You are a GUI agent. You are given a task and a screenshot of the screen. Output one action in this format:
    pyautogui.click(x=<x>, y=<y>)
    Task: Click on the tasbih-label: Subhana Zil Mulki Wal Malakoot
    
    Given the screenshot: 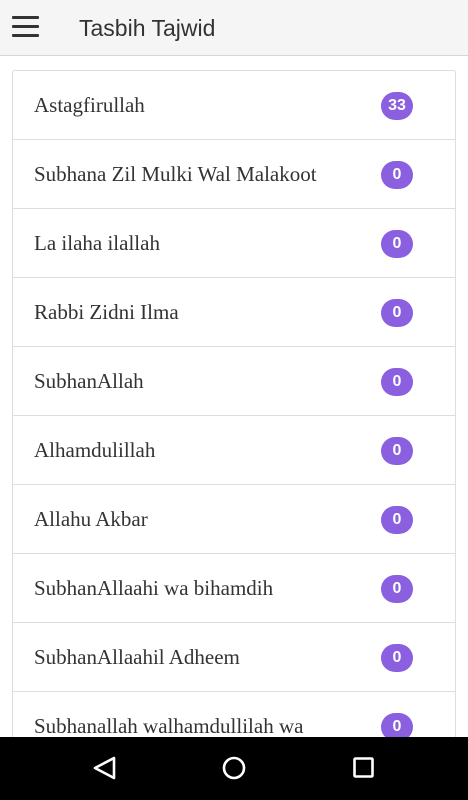 What is the action you would take?
    pyautogui.click(x=175, y=174)
    